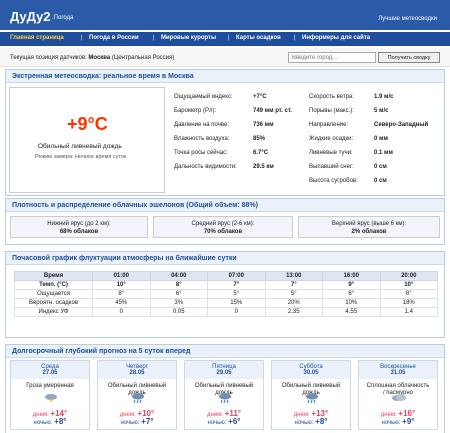 Image resolution: width=450 pixels, height=433 pixels. Describe the element at coordinates (201, 153) in the screenshot. I see `param-label: Точка росы сейчас:` at that location.